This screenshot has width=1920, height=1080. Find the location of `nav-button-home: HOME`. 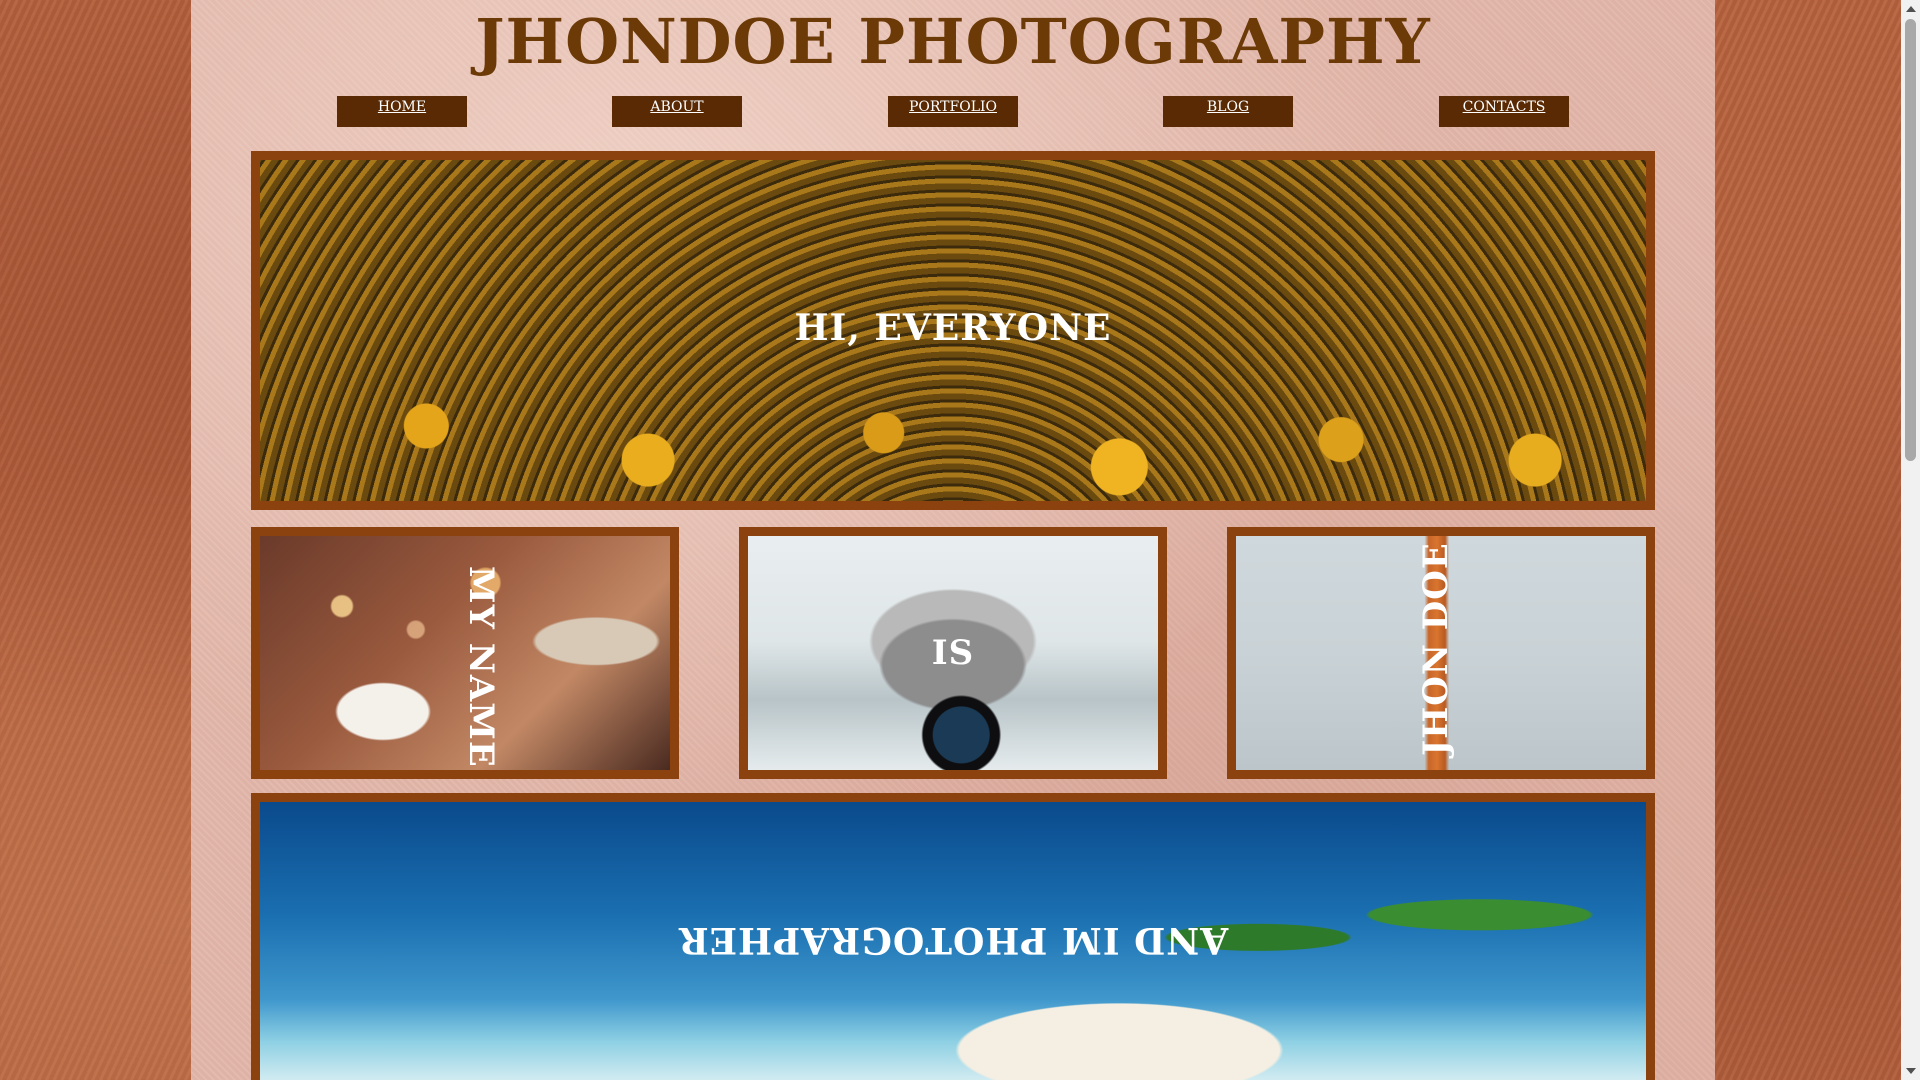

nav-button-home: HOME is located at coordinates (402, 111).